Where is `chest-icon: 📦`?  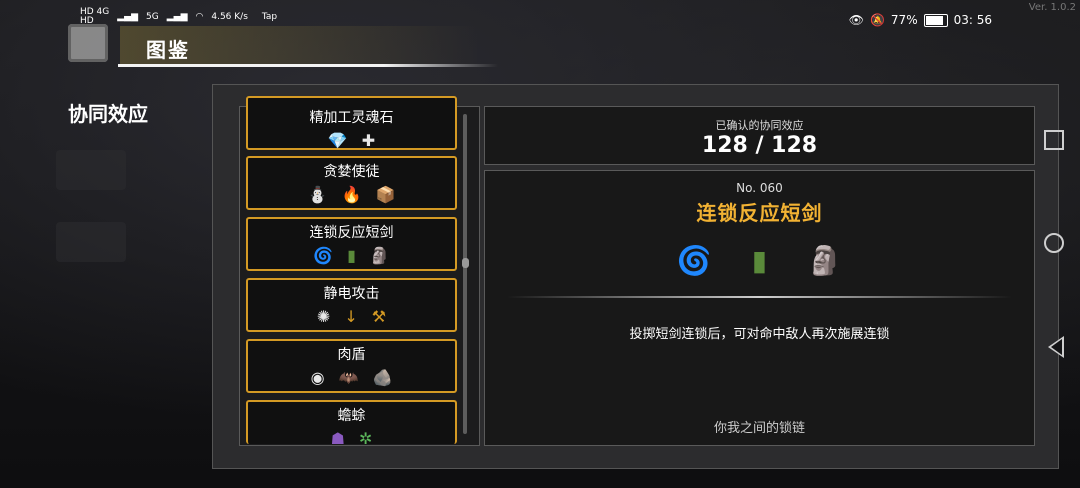 chest-icon: 📦 is located at coordinates (385, 194).